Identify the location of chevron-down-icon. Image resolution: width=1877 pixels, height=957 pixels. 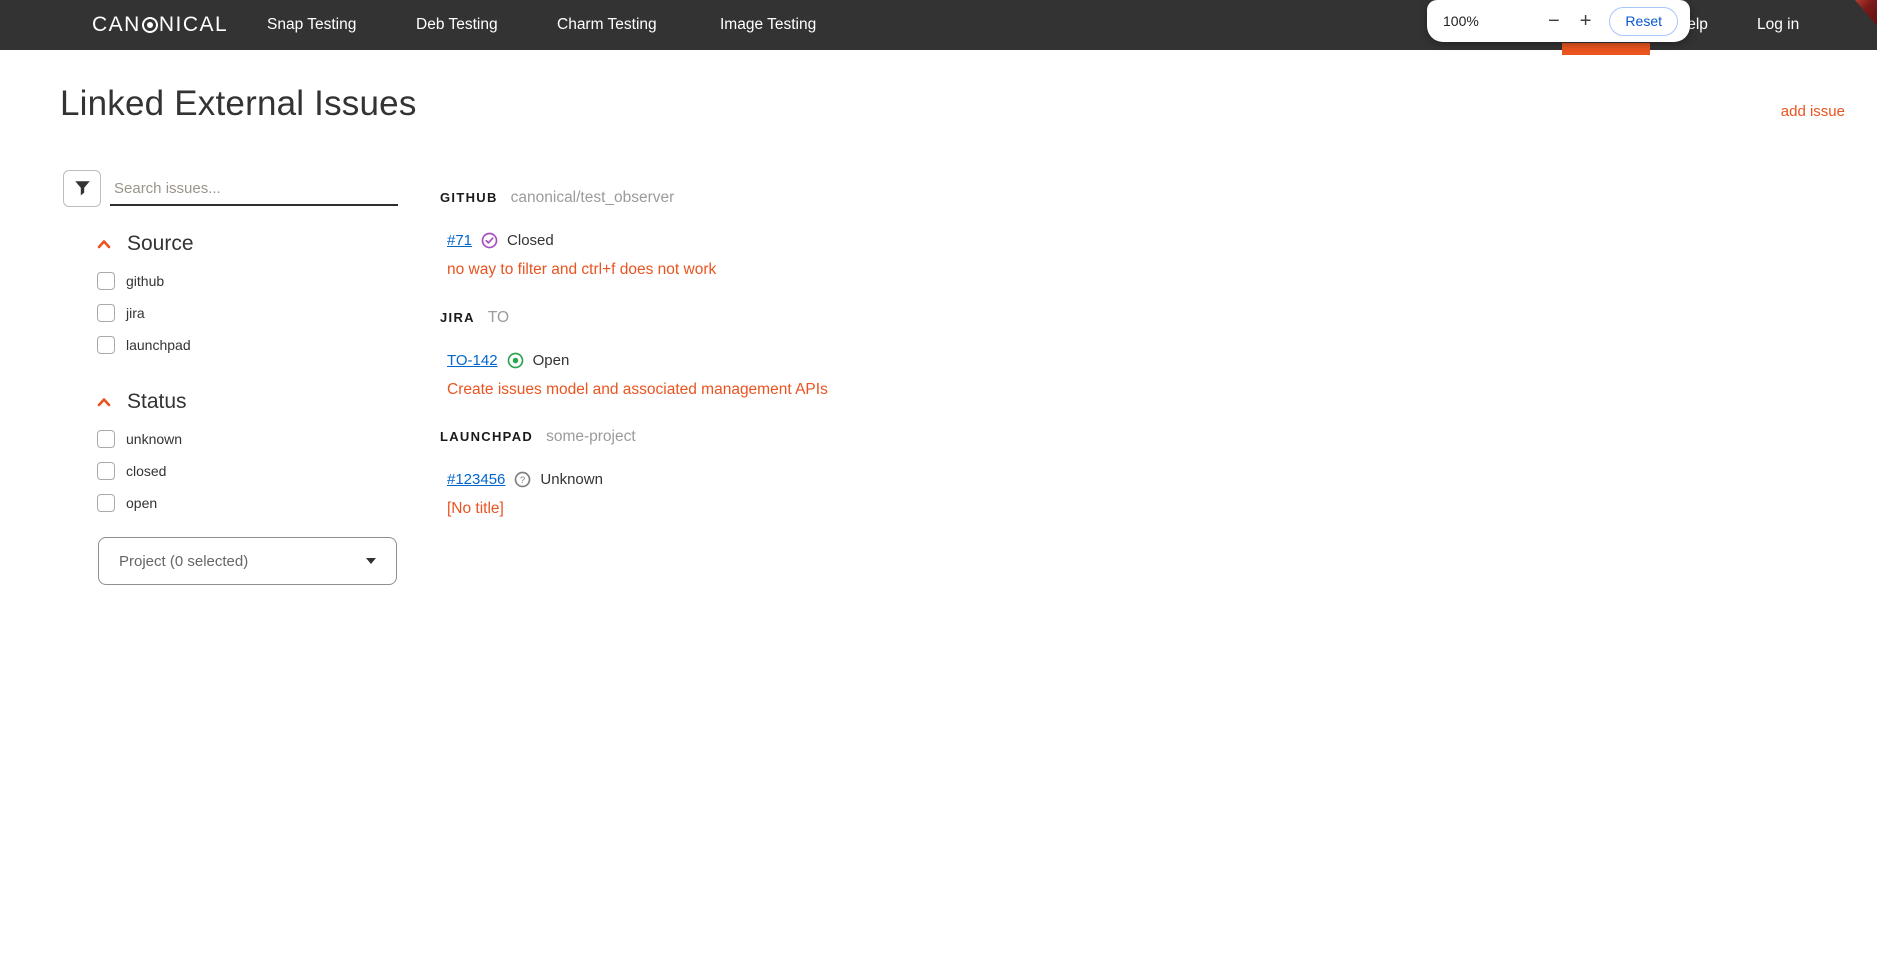
(371, 561).